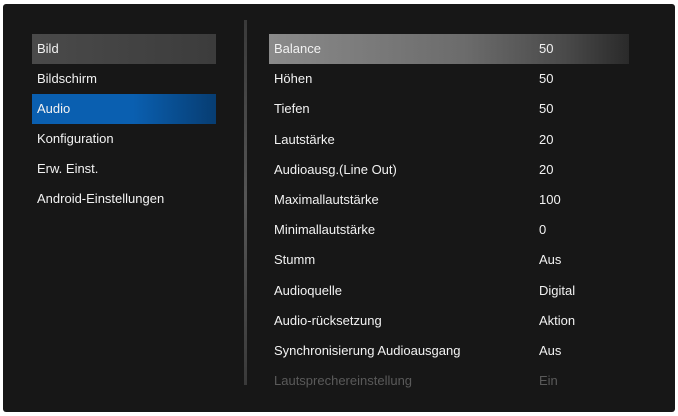 Image resolution: width=678 pixels, height=416 pixels. I want to click on setting-row-audioquelle: Audioquelle Digital, so click(449, 291).